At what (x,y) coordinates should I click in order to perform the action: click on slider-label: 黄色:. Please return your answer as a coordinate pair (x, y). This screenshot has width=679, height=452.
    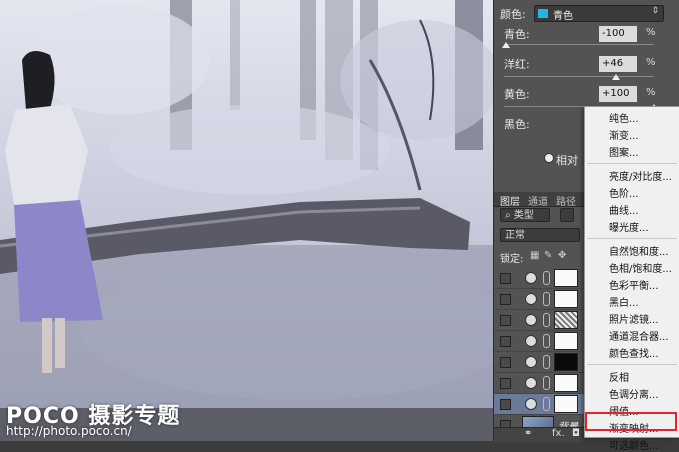
    Looking at the image, I should click on (517, 94).